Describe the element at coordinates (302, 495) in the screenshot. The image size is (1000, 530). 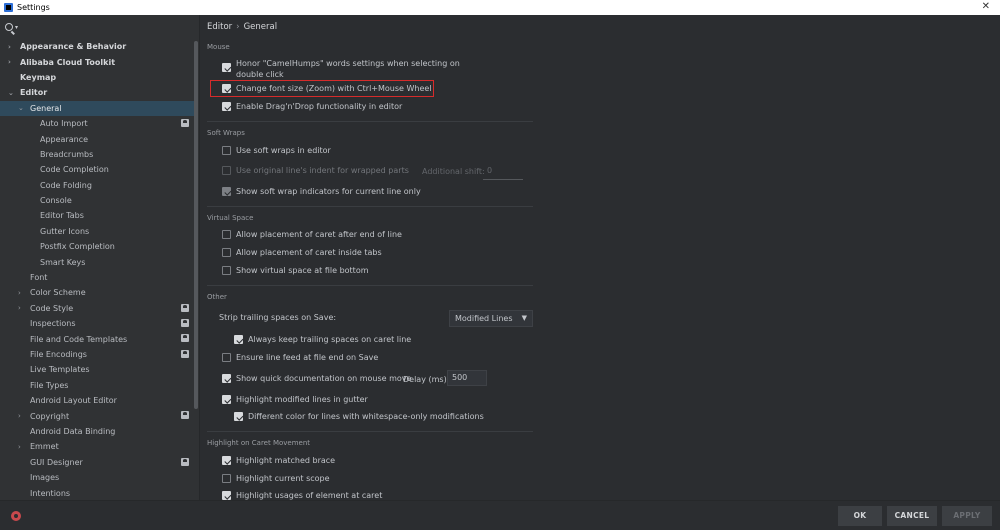
I see `option-usages-at-caret: Highlight usages of element at caret` at that location.